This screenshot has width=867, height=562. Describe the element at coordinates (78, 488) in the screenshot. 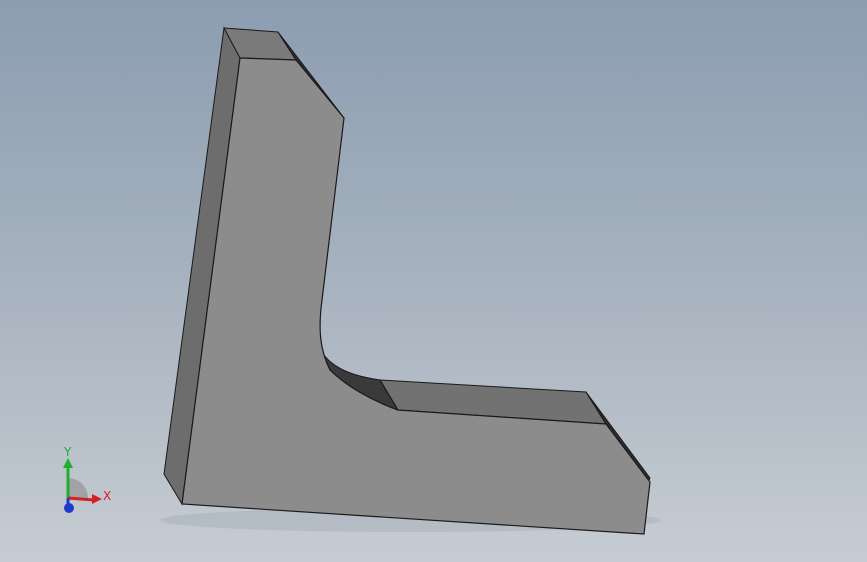

I see `triad-plane-icon` at that location.